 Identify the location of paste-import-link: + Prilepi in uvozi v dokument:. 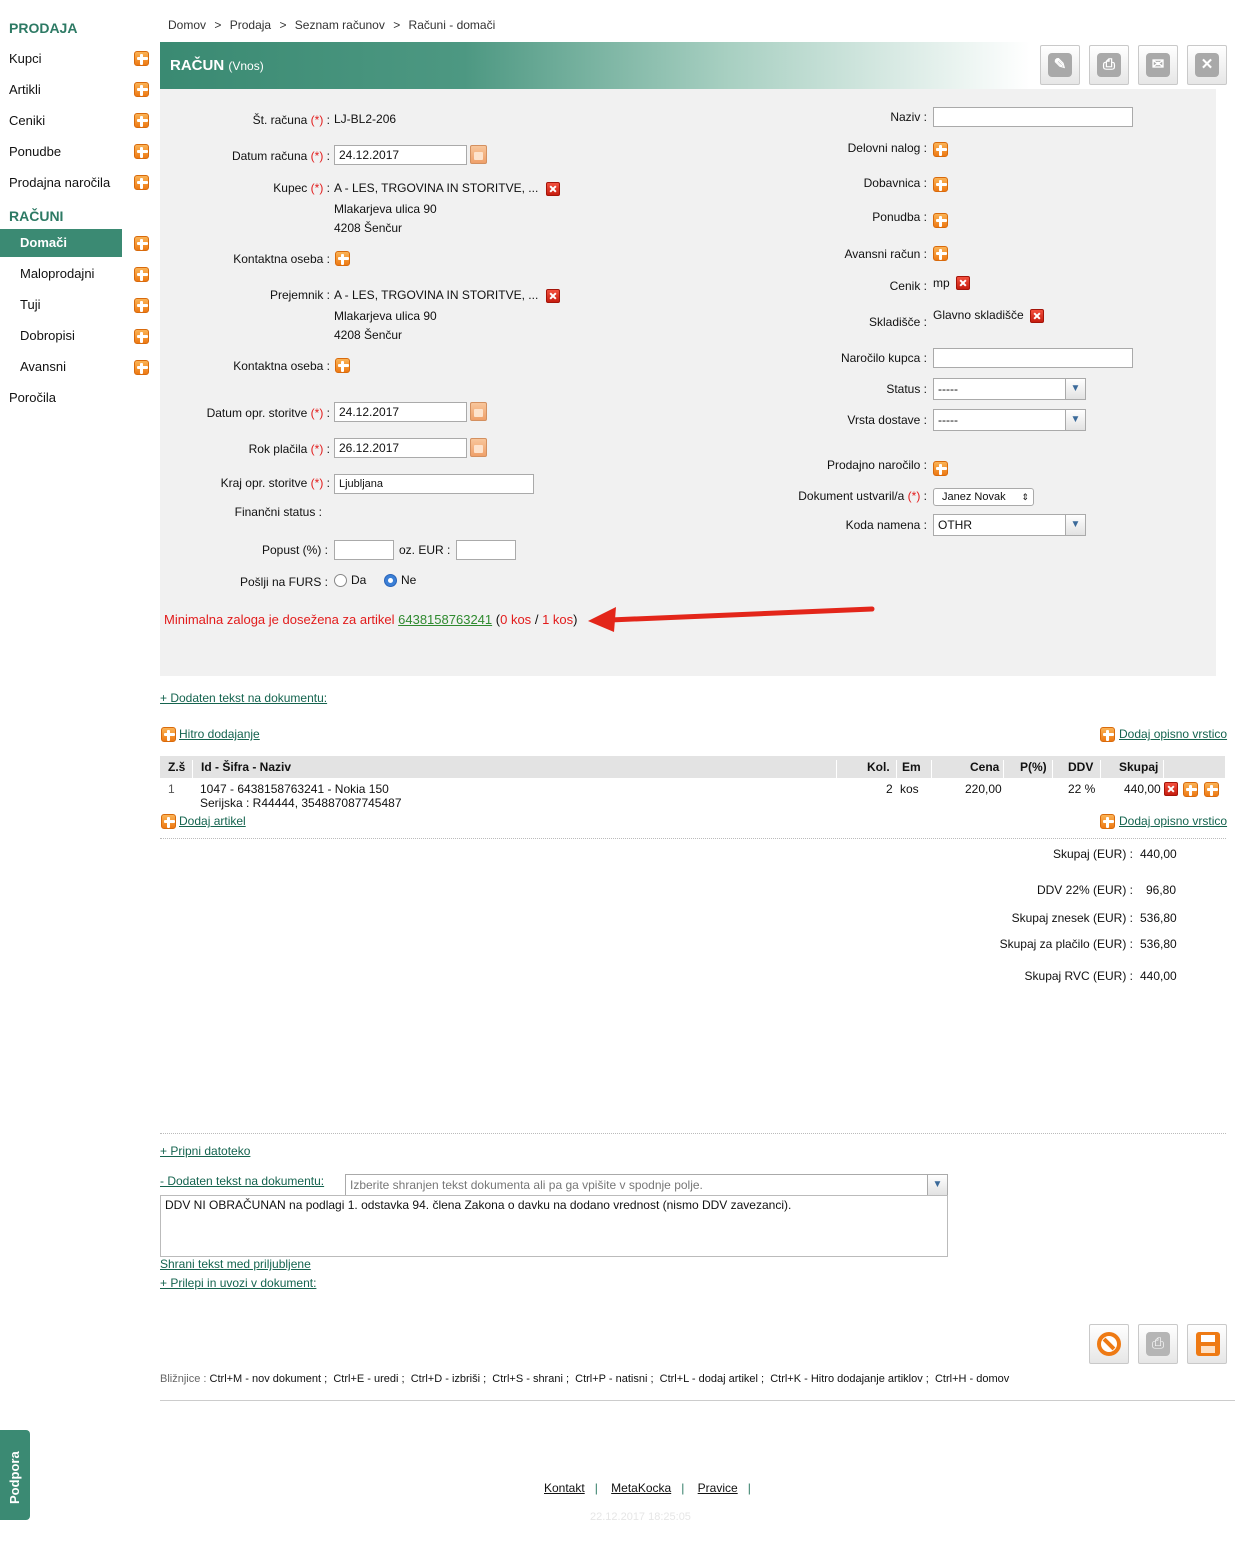
(238, 1283).